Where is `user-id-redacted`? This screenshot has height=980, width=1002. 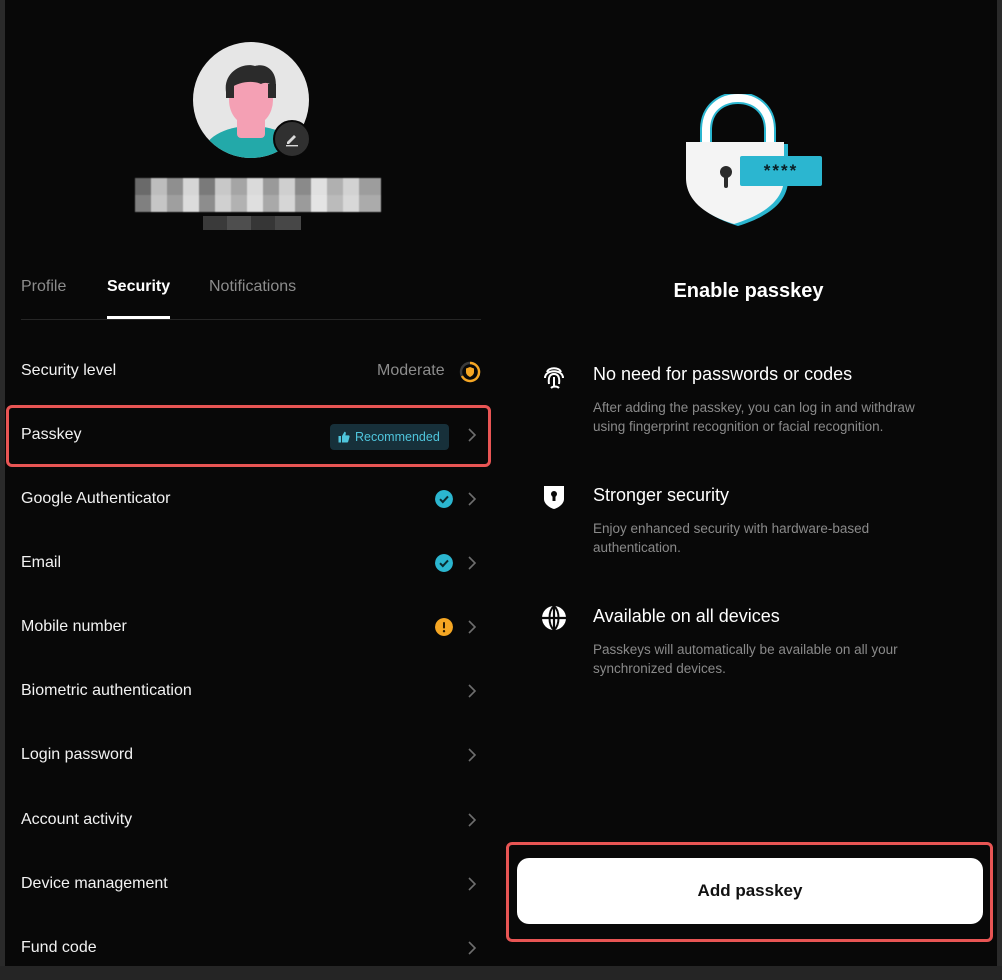
user-id-redacted is located at coordinates (252, 223).